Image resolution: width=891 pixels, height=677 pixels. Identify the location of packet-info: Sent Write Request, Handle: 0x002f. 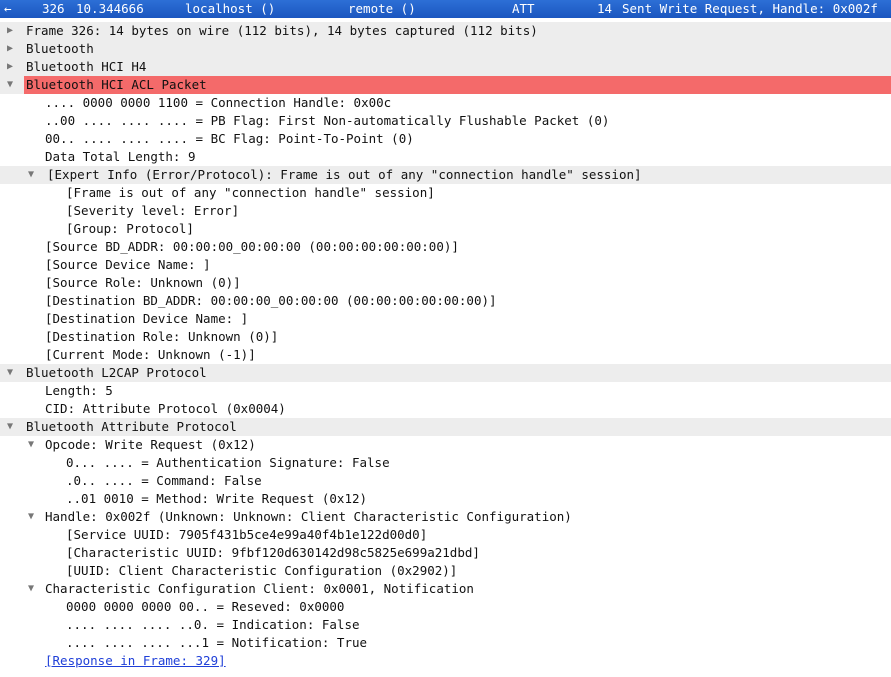
(750, 8).